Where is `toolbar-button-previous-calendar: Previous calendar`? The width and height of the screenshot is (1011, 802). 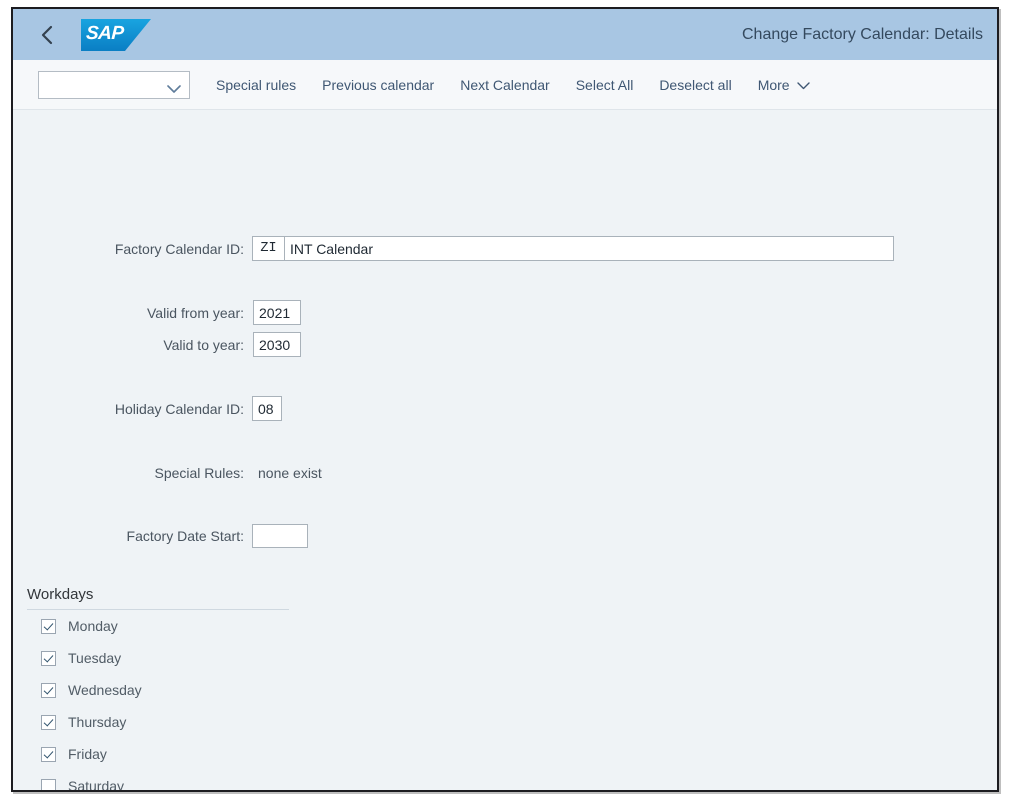
toolbar-button-previous-calendar: Previous calendar is located at coordinates (378, 85).